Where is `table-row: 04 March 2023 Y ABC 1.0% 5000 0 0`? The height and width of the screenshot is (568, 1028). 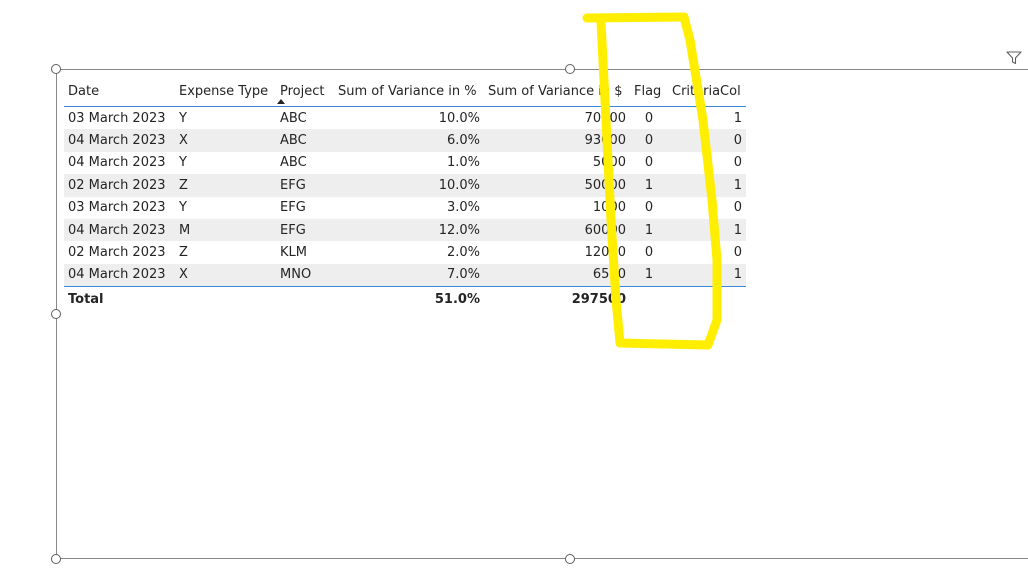
table-row: 04 March 2023 Y ABC 1.0% 5000 0 0 is located at coordinates (405, 163).